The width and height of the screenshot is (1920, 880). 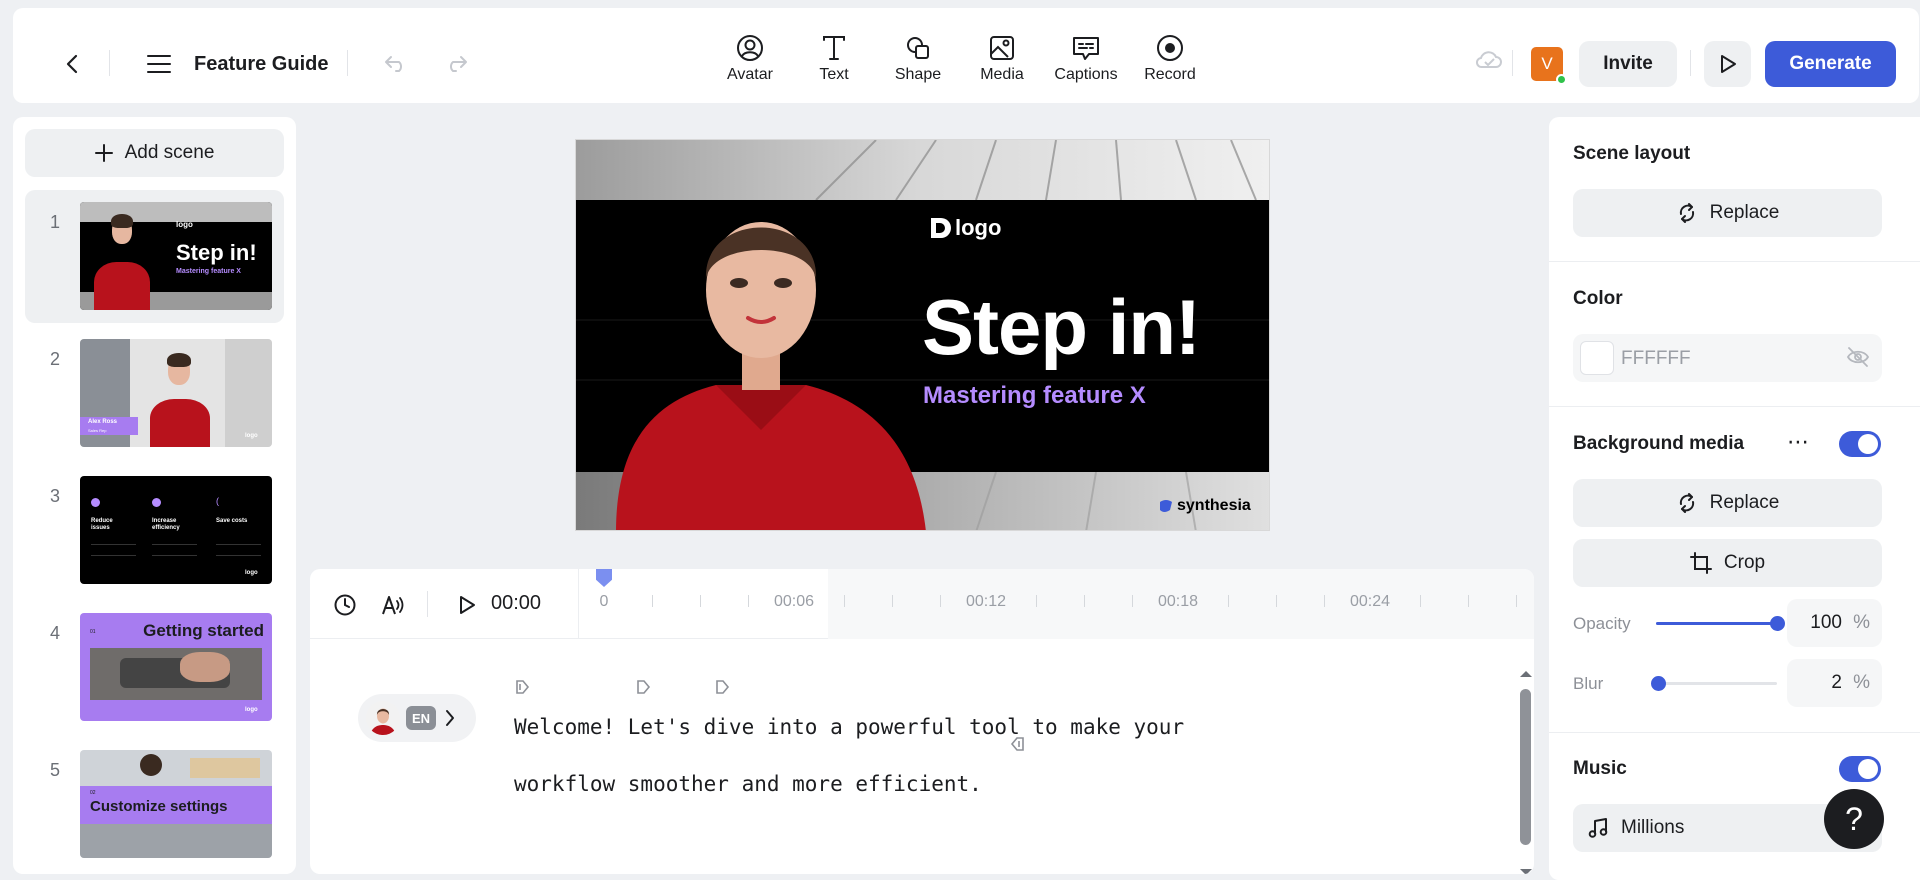 I want to click on tool-media: Media, so click(x=1002, y=61).